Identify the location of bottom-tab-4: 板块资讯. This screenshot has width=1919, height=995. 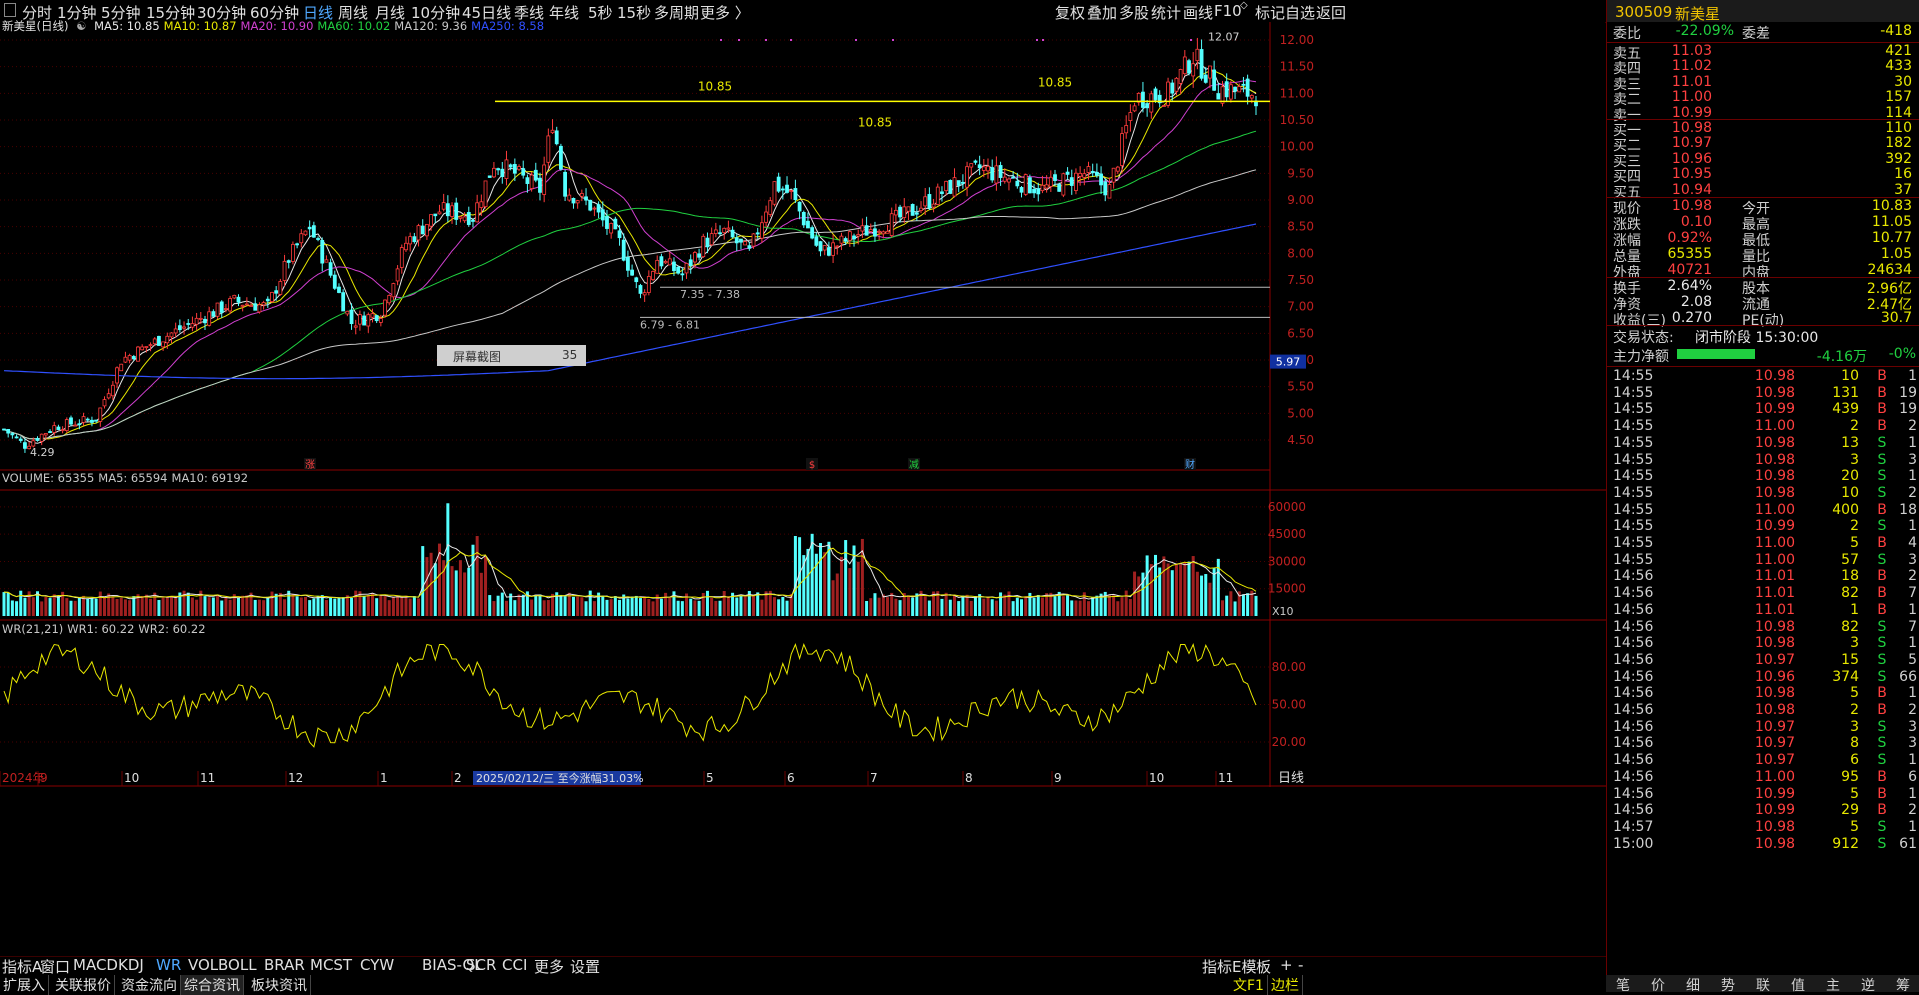
(279, 985).